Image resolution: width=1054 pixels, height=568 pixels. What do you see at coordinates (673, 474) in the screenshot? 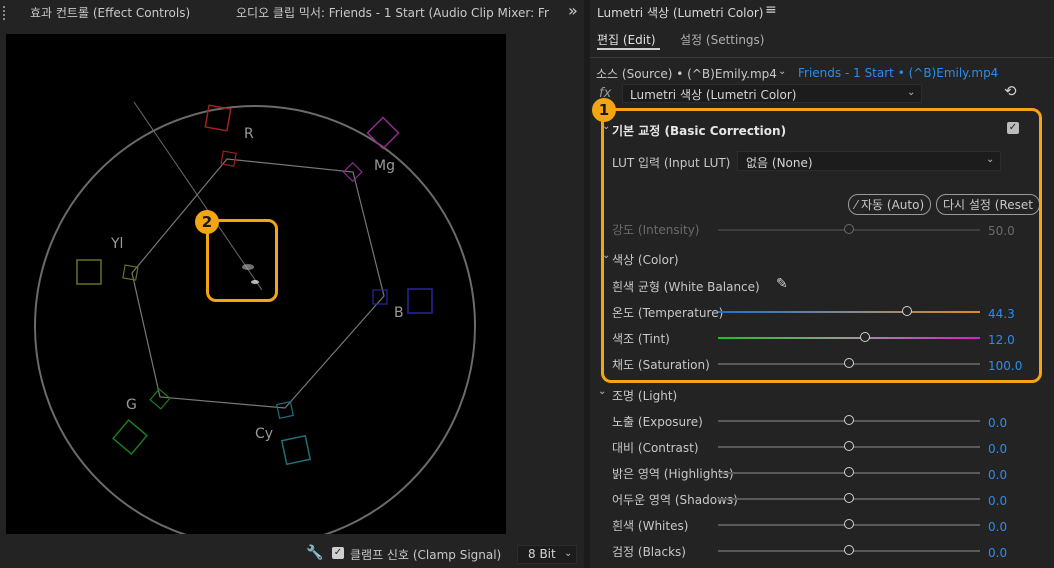
I see `highlights-label: 밝은 영역 (Highlights)` at bounding box center [673, 474].